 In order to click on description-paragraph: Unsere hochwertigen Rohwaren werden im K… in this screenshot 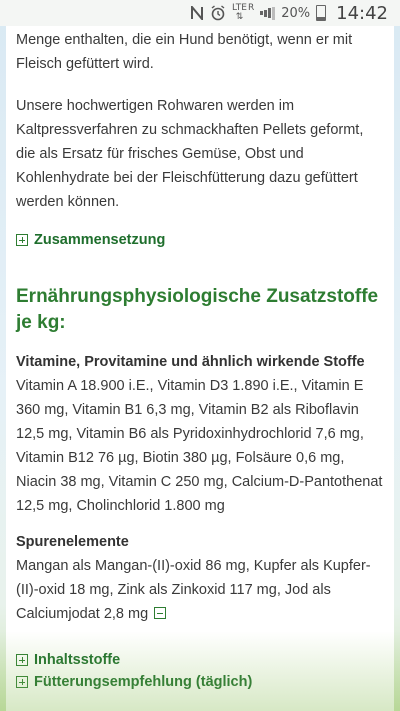, I will do `click(190, 154)`.